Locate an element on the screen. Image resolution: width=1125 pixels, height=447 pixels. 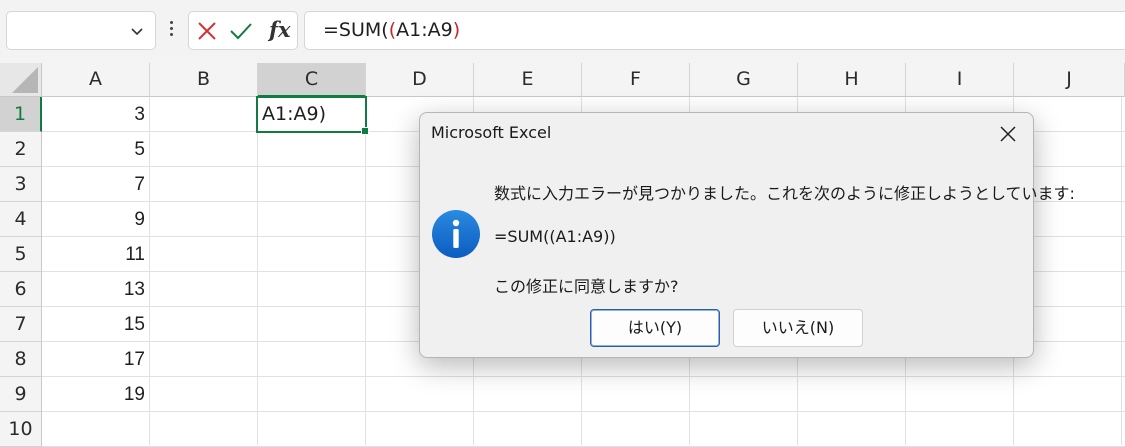
close-icon is located at coordinates (1008, 134).